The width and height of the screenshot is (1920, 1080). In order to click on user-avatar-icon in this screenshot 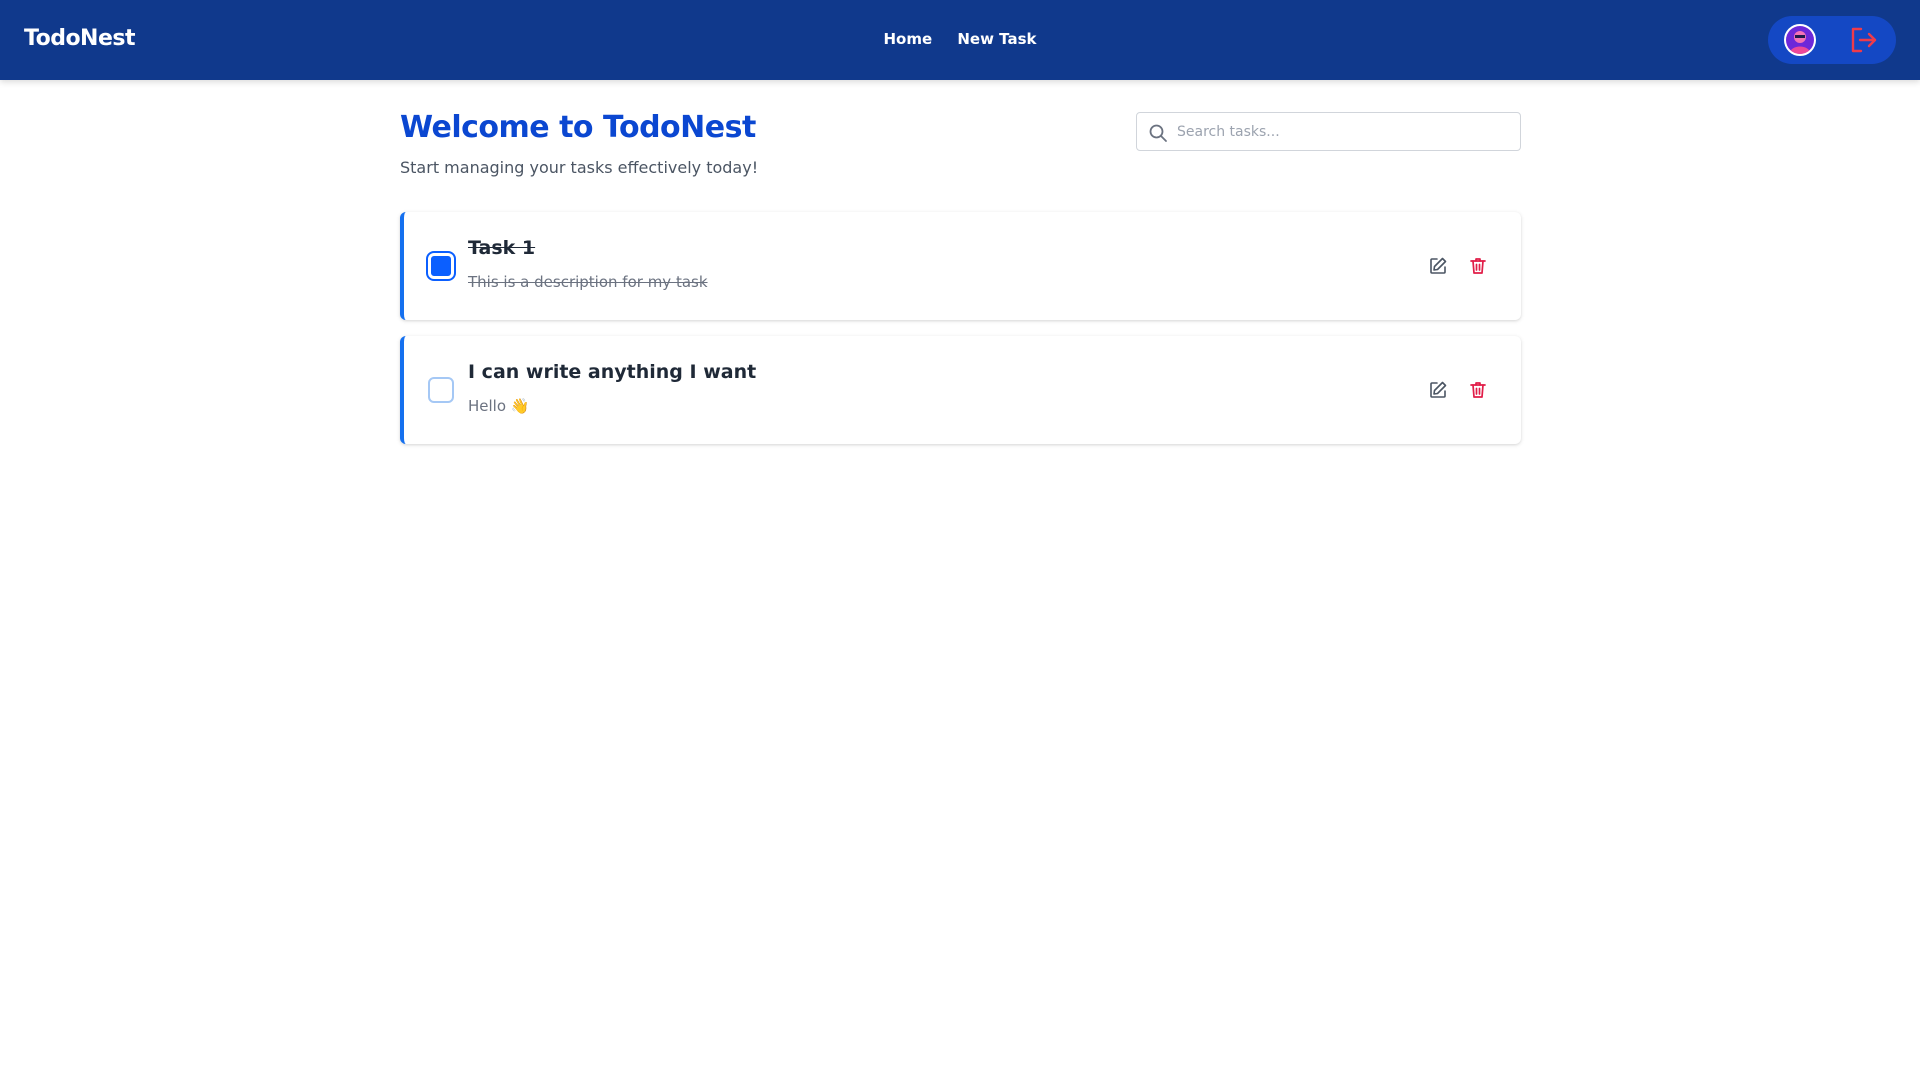, I will do `click(1800, 40)`.